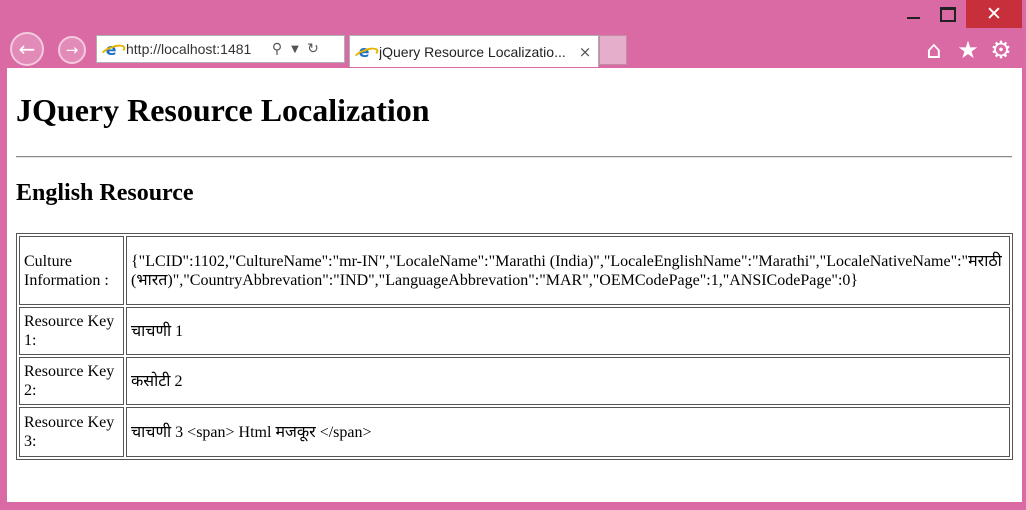  I want to click on back-icon: ←, so click(27, 49).